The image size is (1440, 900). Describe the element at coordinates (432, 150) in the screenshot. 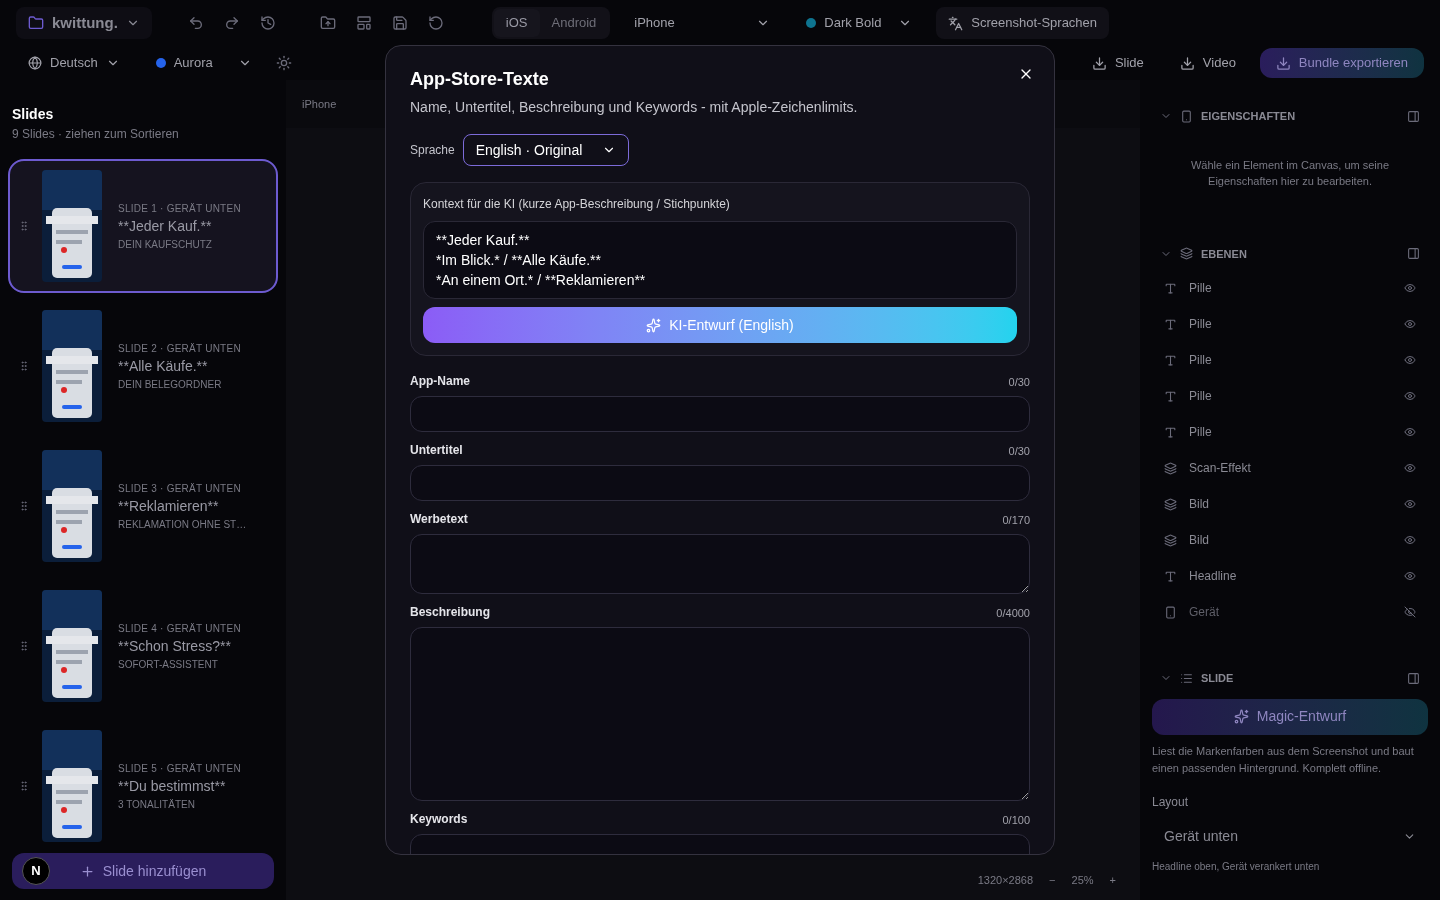

I see `language-label: Sprache` at that location.